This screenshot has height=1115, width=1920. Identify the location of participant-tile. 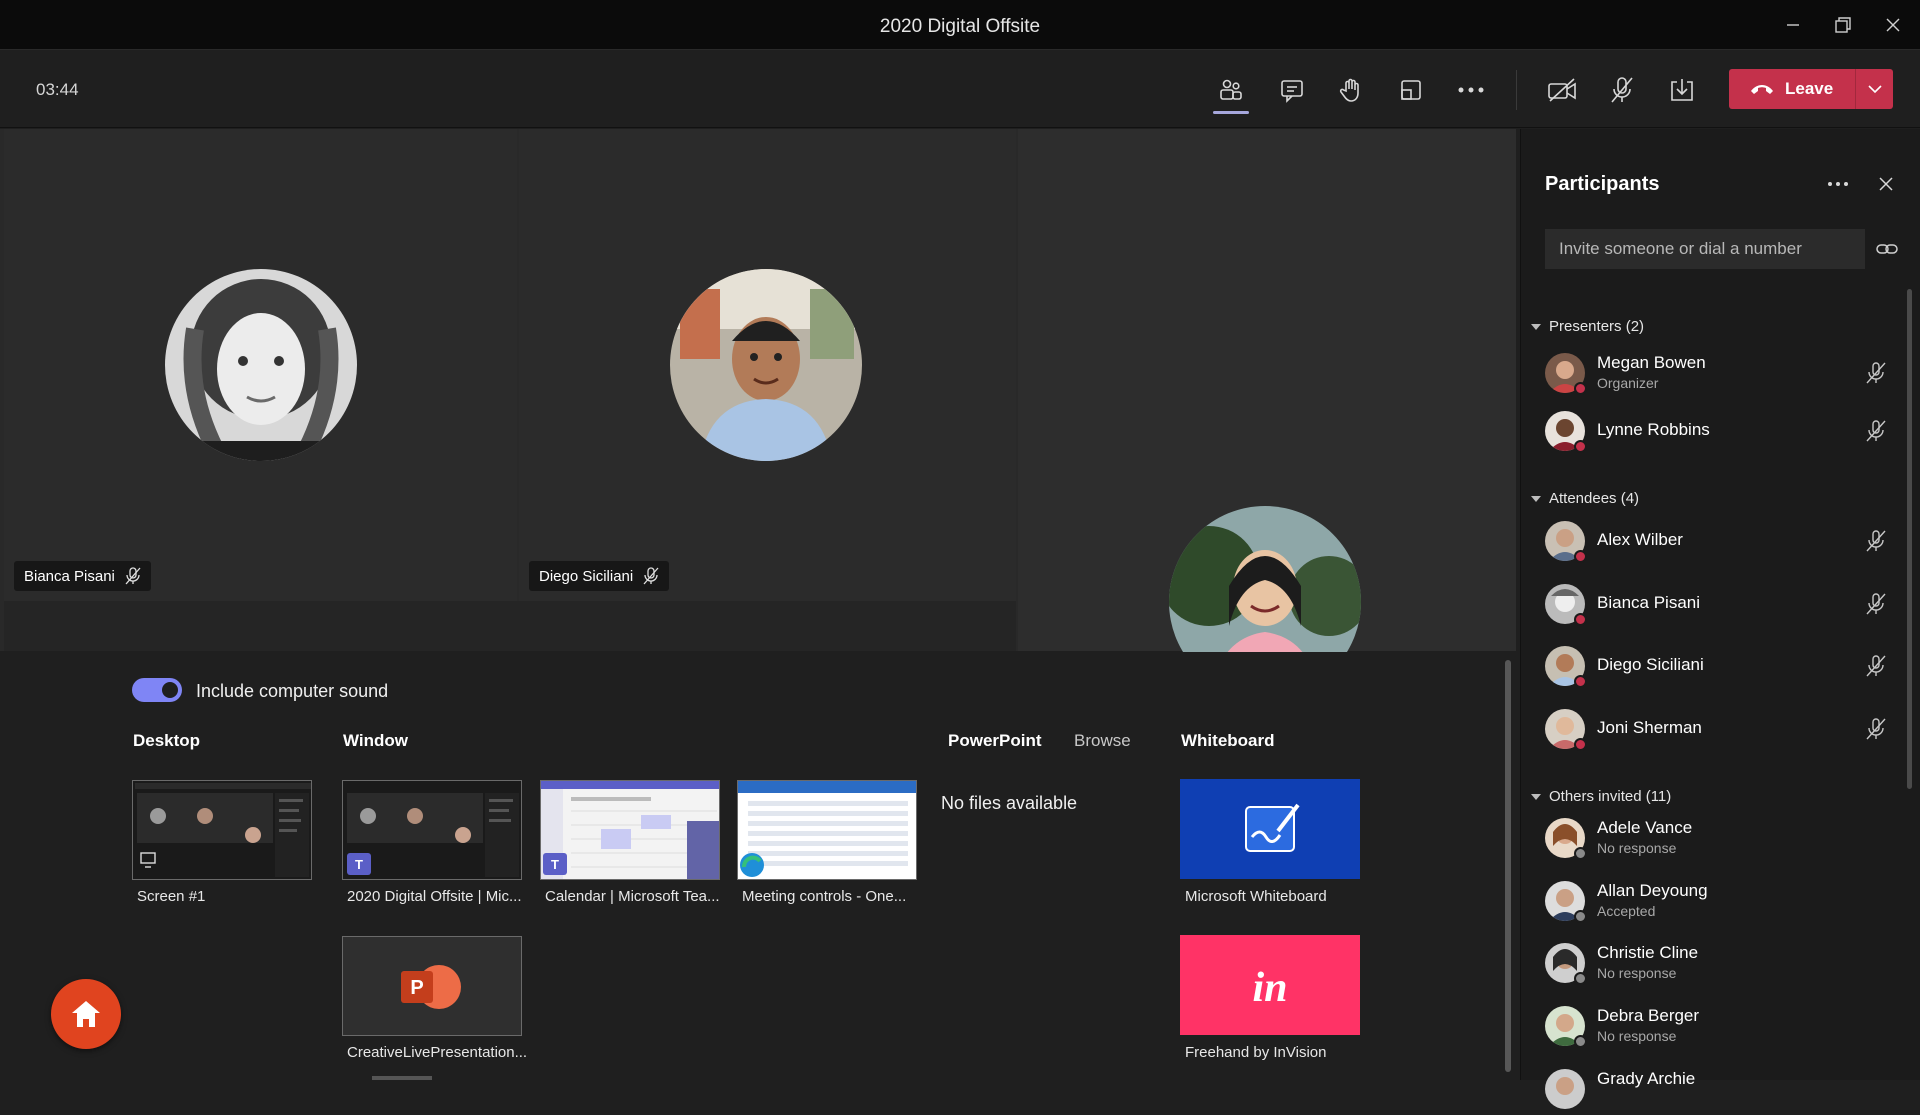
(1267, 413).